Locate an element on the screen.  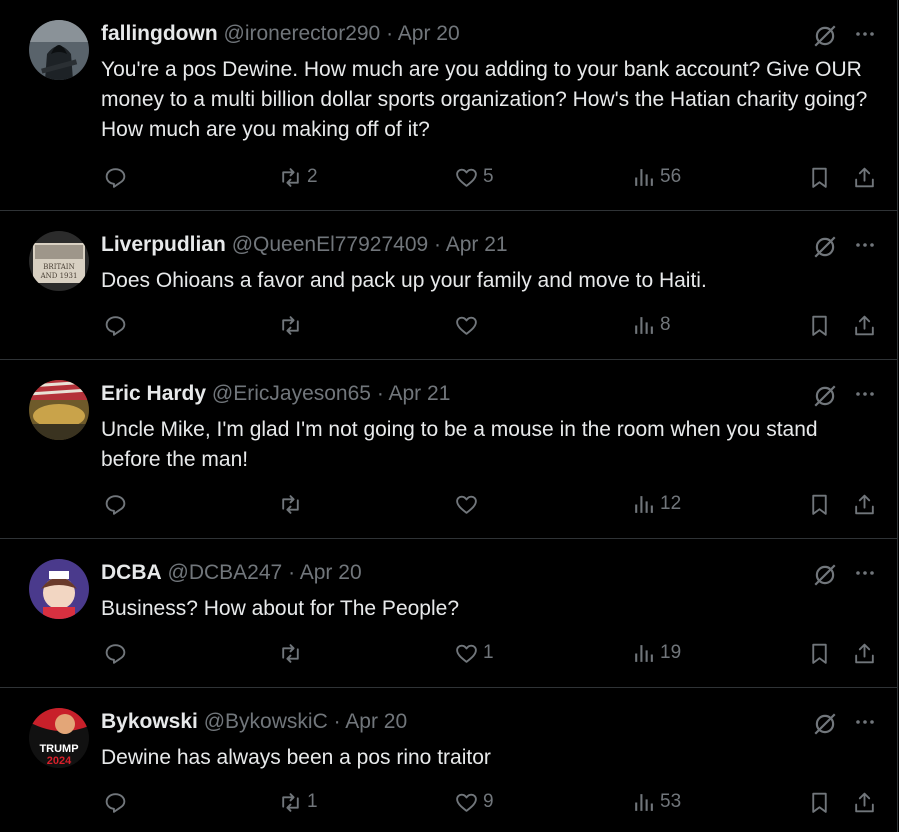
like-count: 5 is located at coordinates (488, 176).